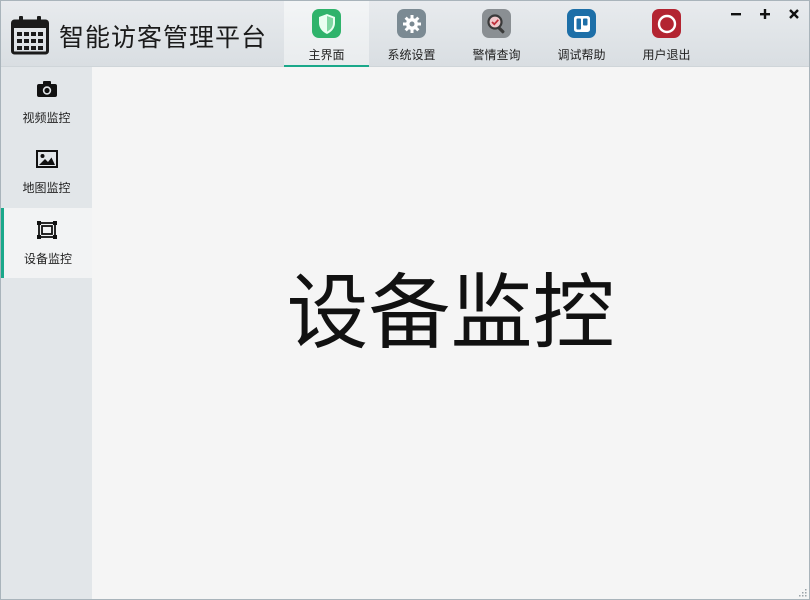  Describe the element at coordinates (30, 35) in the screenshot. I see `calendar-icon` at that location.